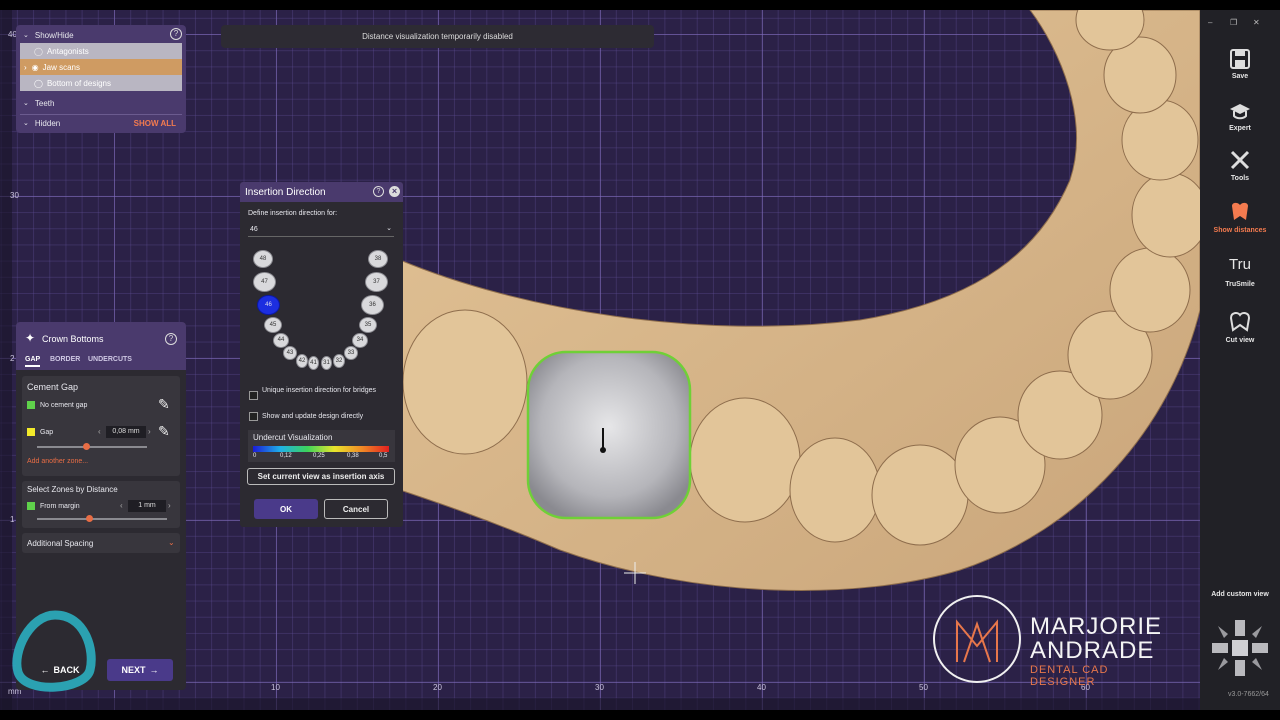 This screenshot has width=1280, height=720. Describe the element at coordinates (268, 305) in the screenshot. I see `tooth-46: 46` at that location.